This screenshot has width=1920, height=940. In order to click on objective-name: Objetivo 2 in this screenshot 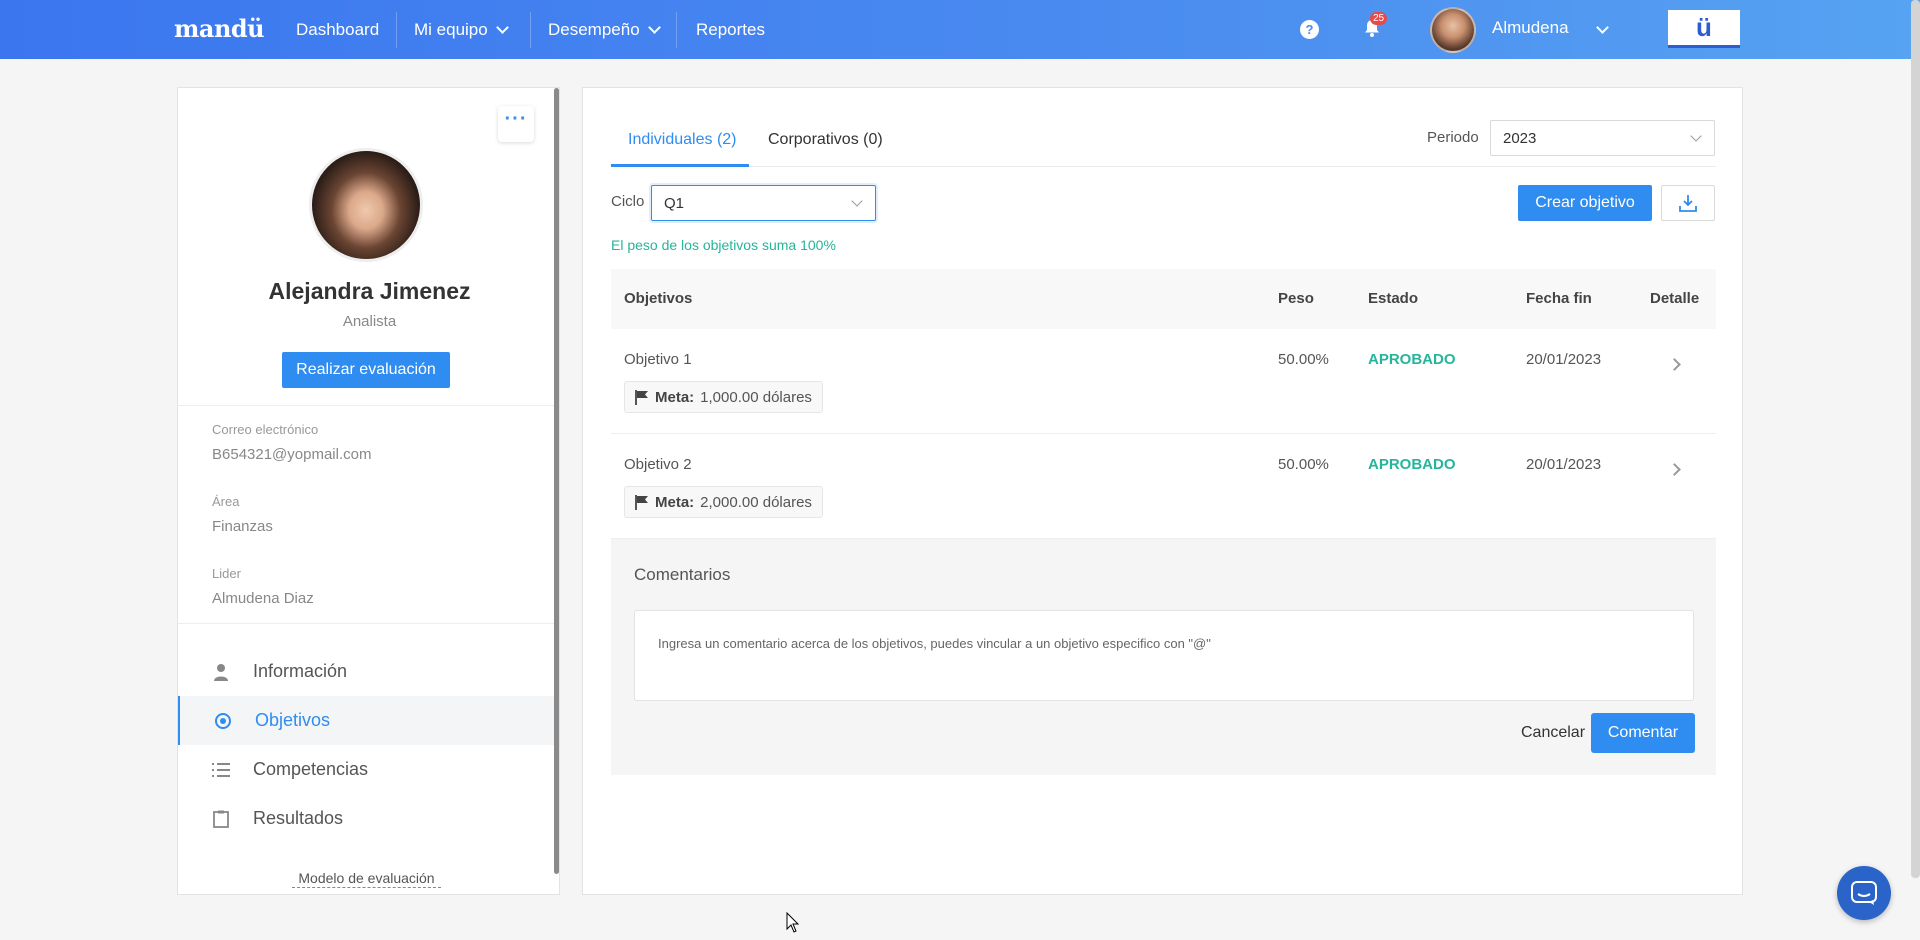, I will do `click(658, 464)`.